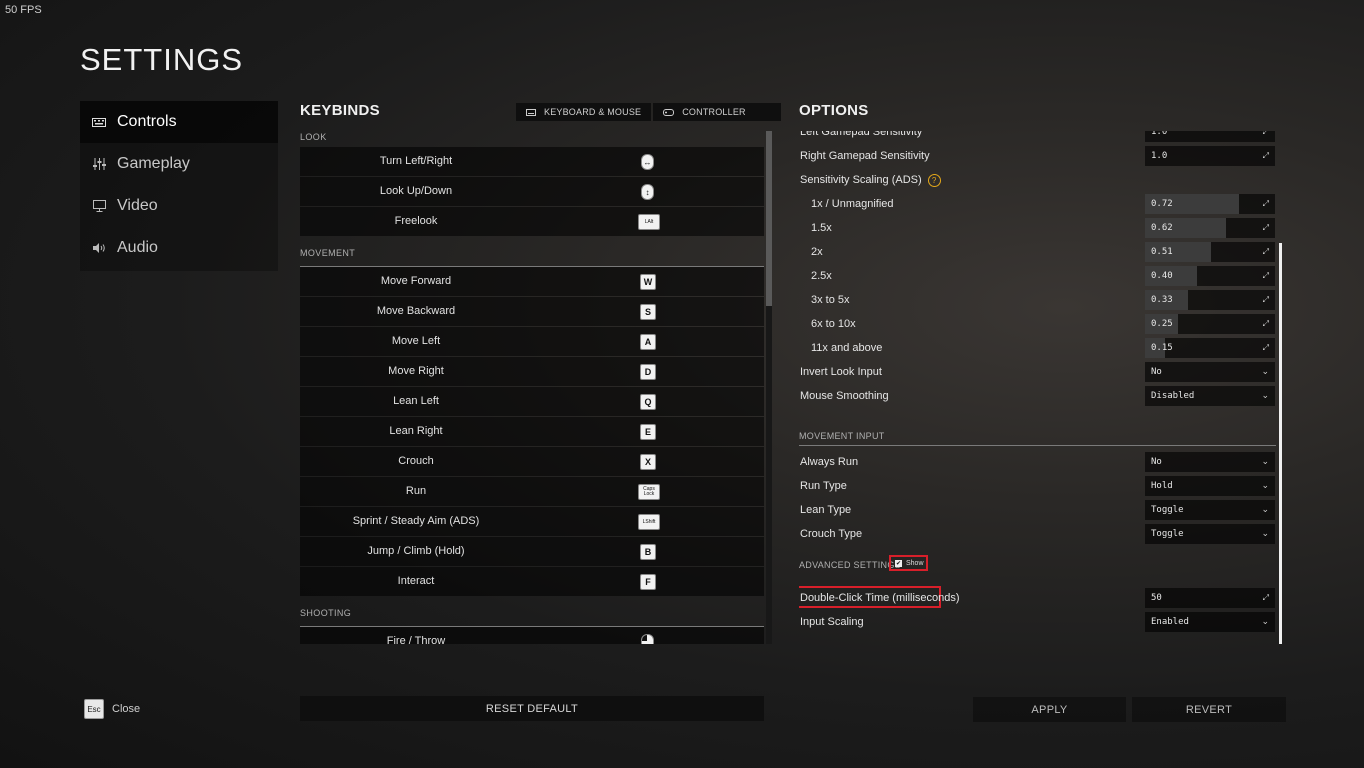 Image resolution: width=1364 pixels, height=768 pixels. What do you see at coordinates (1210, 300) in the screenshot?
I see `option-slider: 0.33 ⤢` at bounding box center [1210, 300].